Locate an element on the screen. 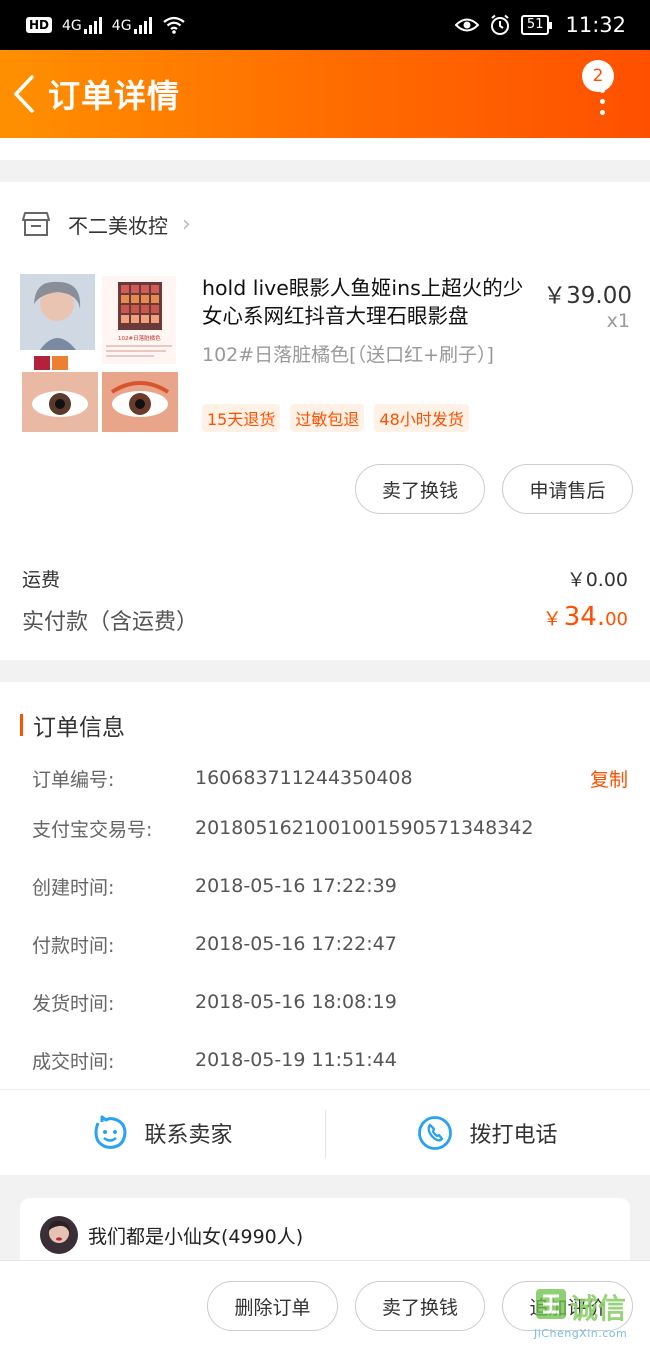 This screenshot has width=650, height=1350. info-key: 支付宝交易号: is located at coordinates (92, 829).